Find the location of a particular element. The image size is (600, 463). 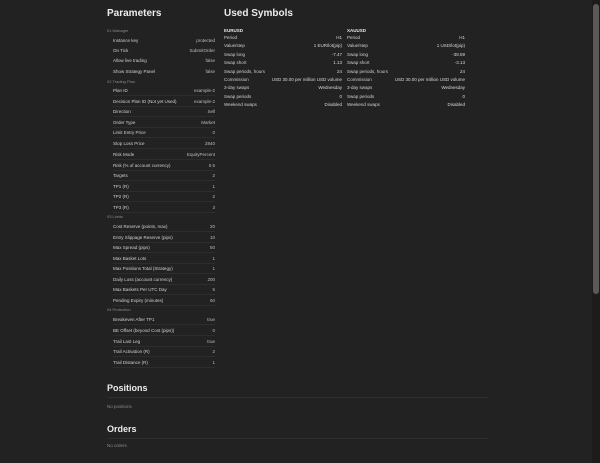

symbol-row: Value/step 1 EUR/lot(pip) is located at coordinates (283, 46).